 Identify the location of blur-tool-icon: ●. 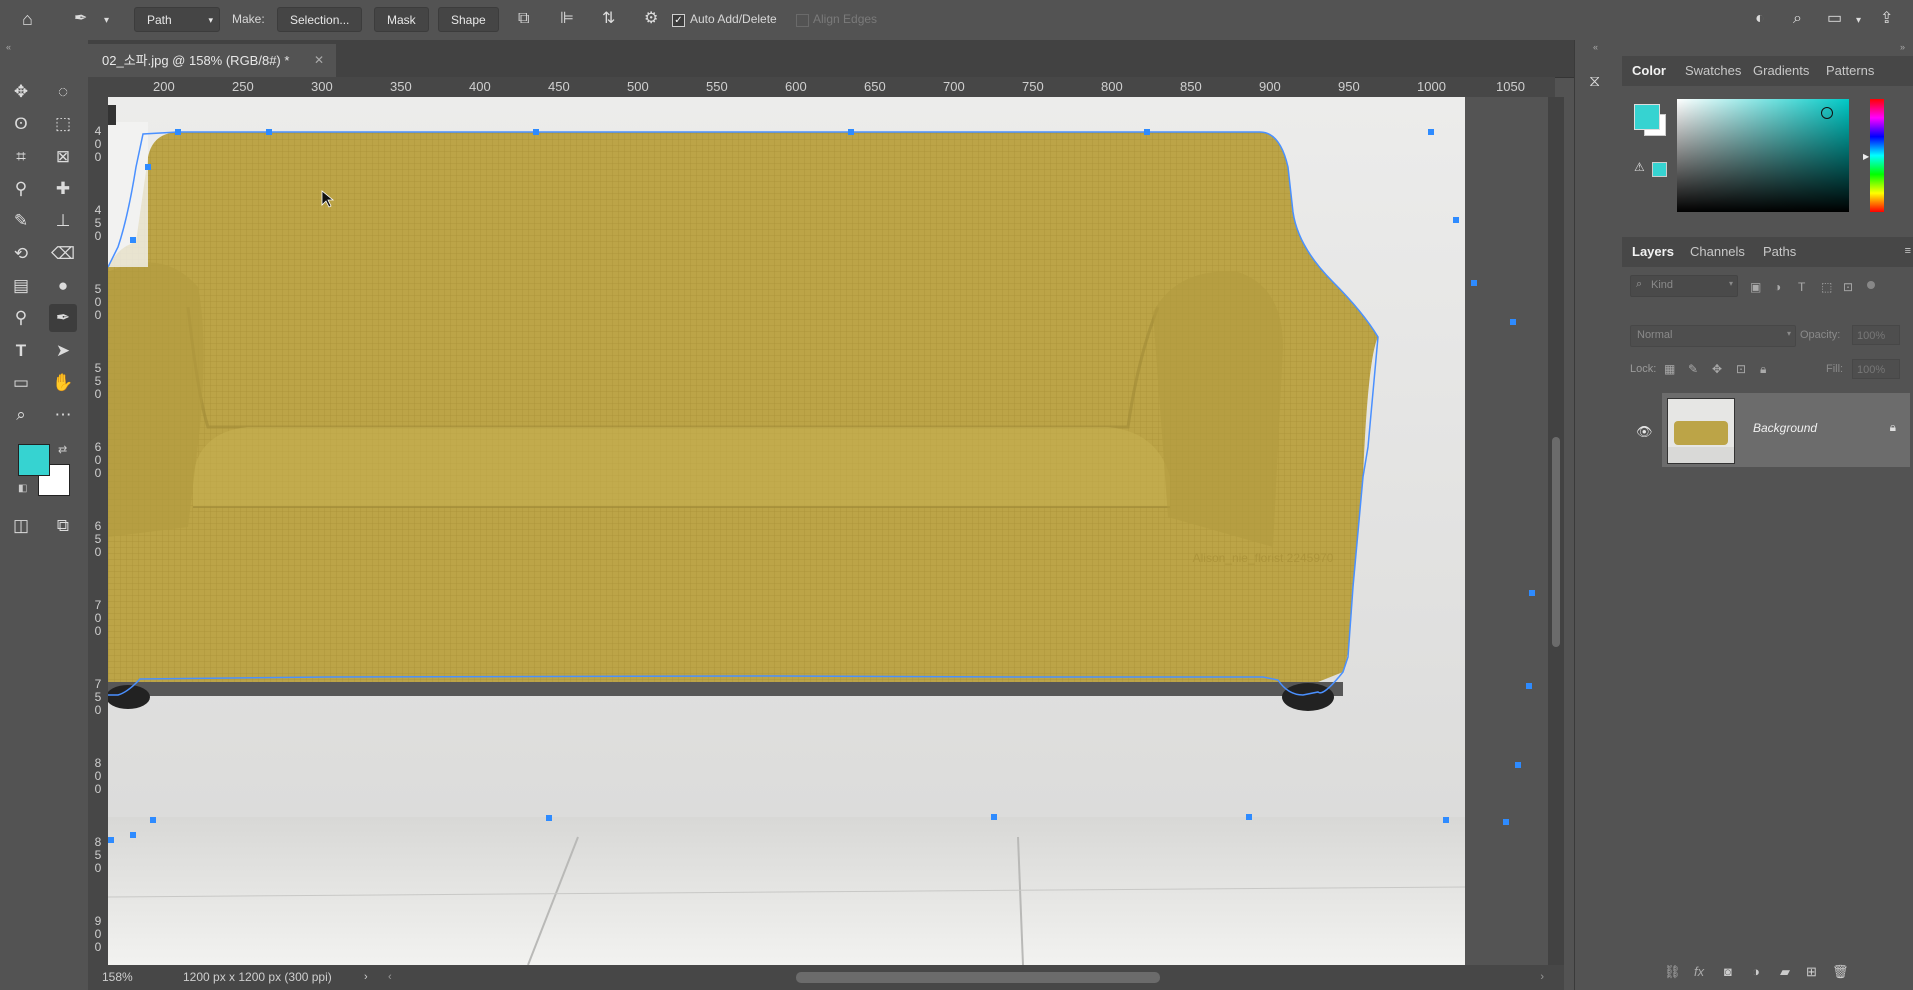
(63, 286).